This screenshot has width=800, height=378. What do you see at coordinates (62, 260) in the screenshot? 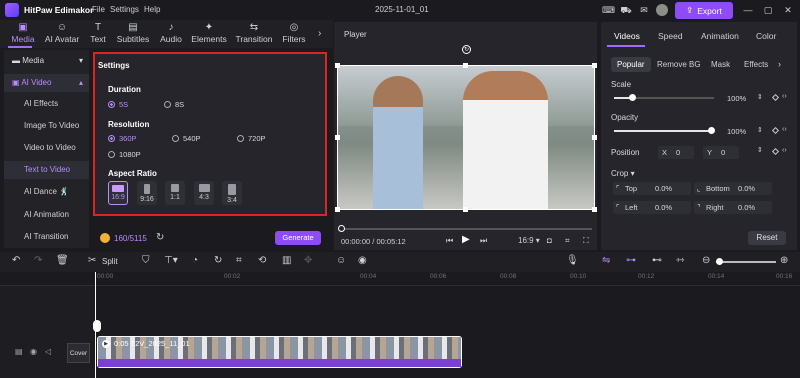
I see `delete-icon: 🗑` at bounding box center [62, 260].